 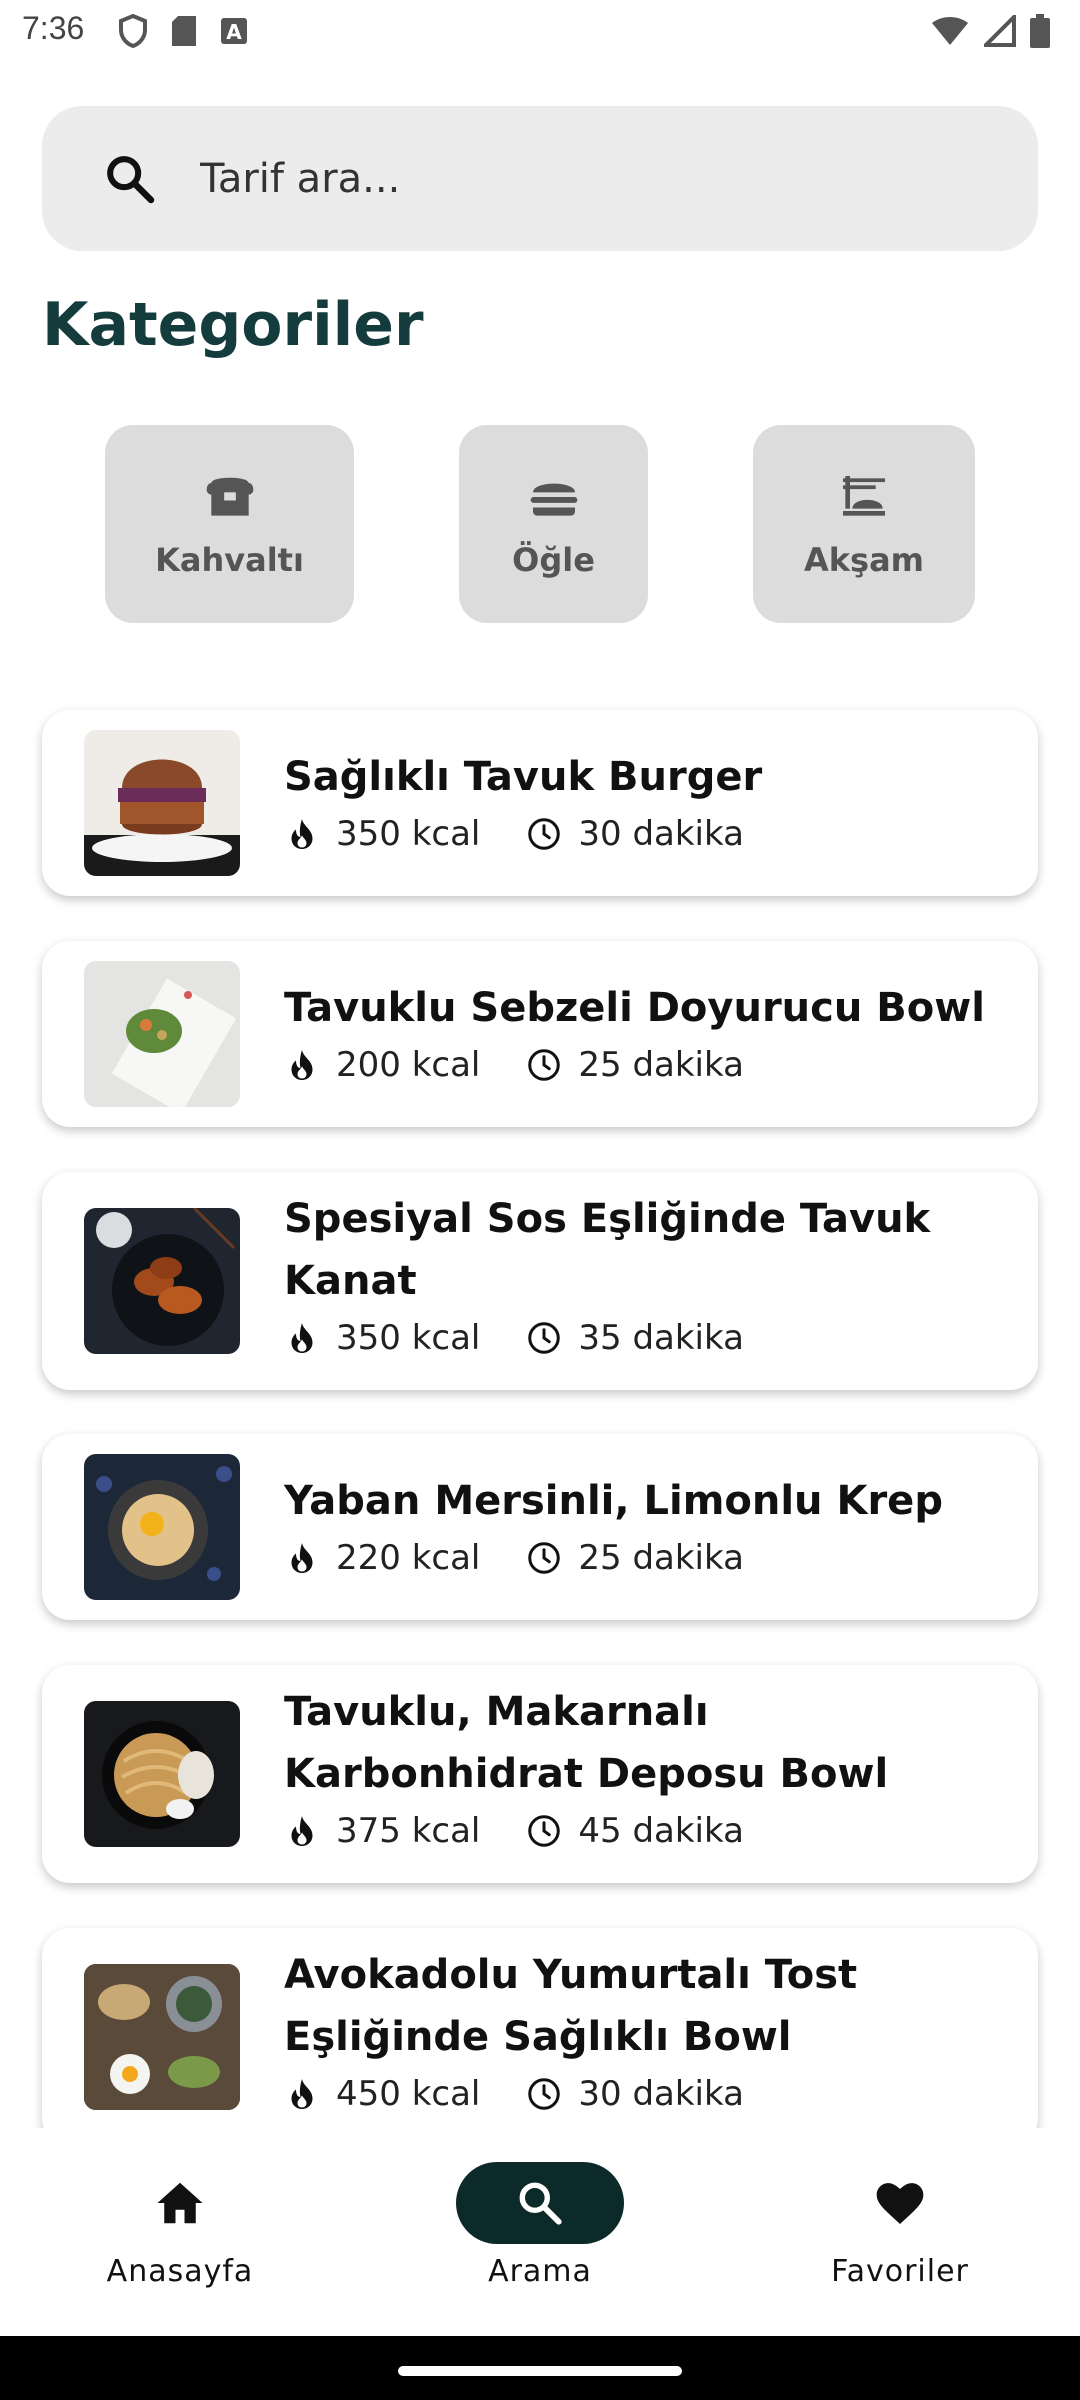 I want to click on shield-icon, so click(x=133, y=31).